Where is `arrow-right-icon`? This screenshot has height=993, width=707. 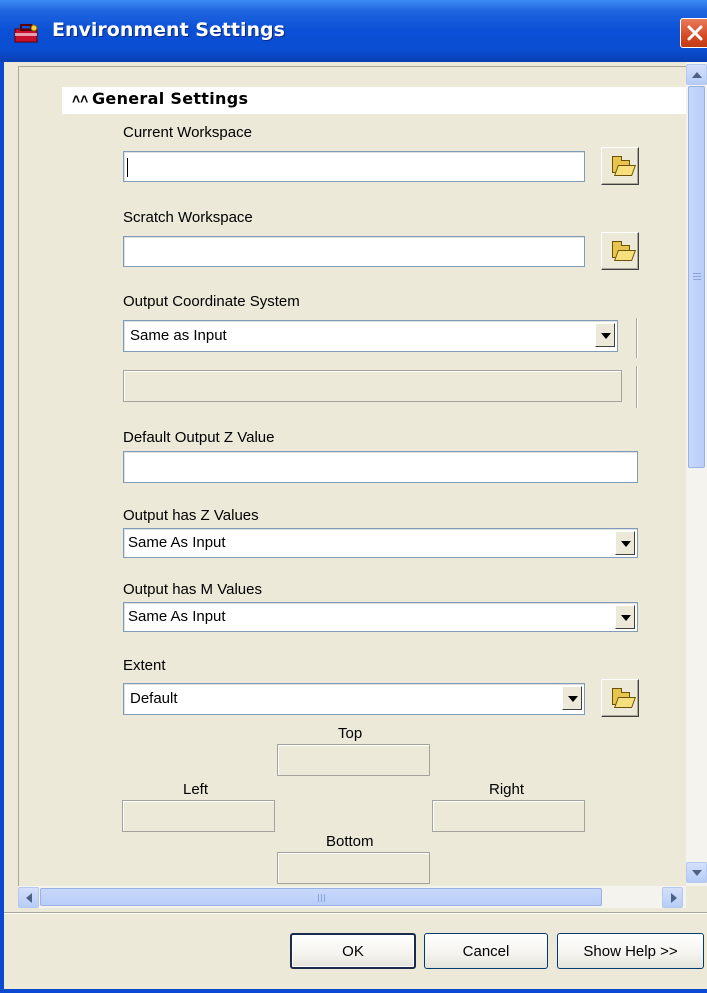 arrow-right-icon is located at coordinates (674, 898).